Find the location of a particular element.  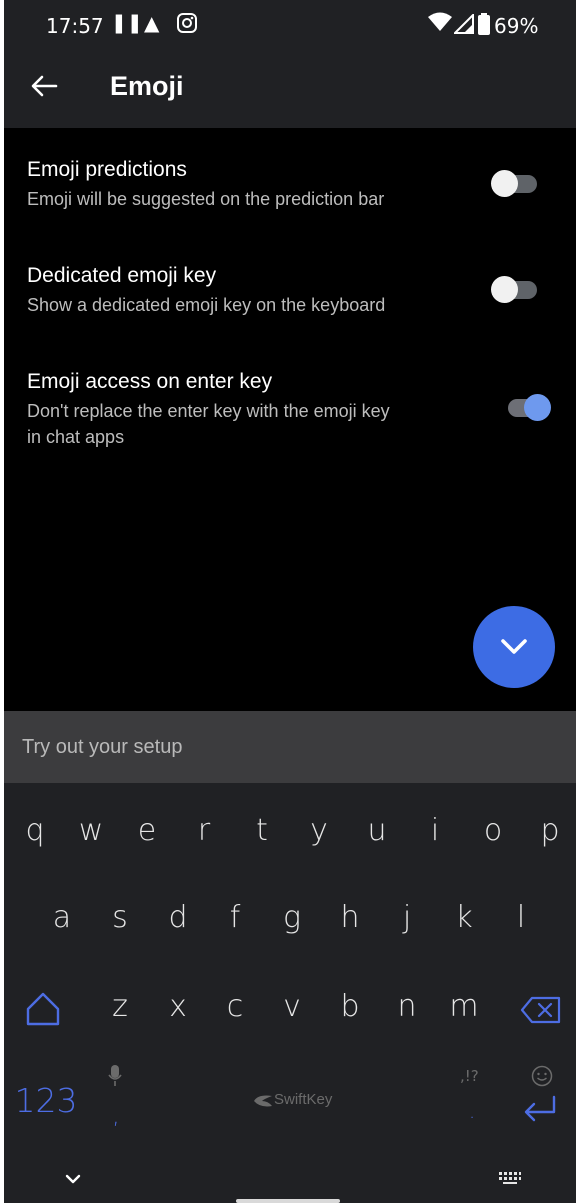

enter-icon is located at coordinates (540, 1108).